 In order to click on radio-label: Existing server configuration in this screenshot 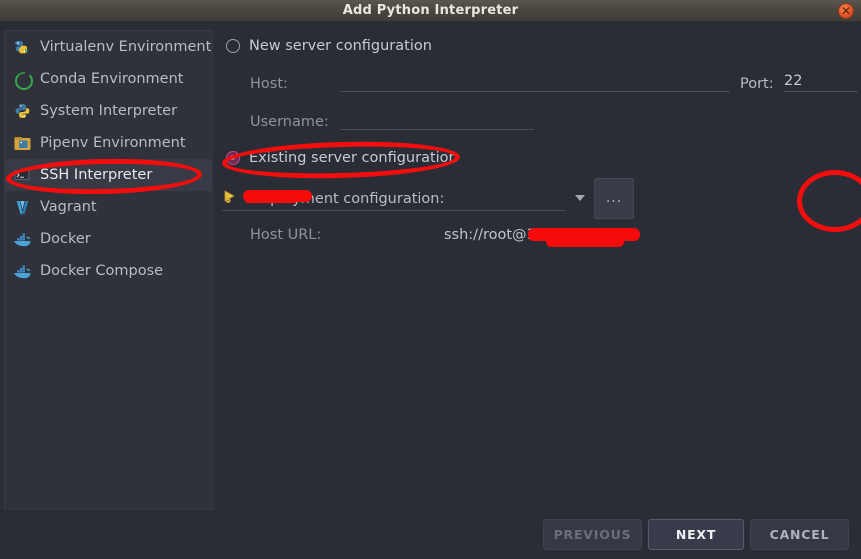, I will do `click(353, 158)`.